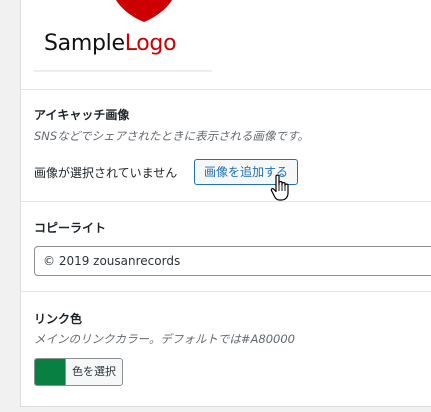 The image size is (431, 412). I want to click on eyecatch-title: アイキャッチ画像, so click(82, 115).